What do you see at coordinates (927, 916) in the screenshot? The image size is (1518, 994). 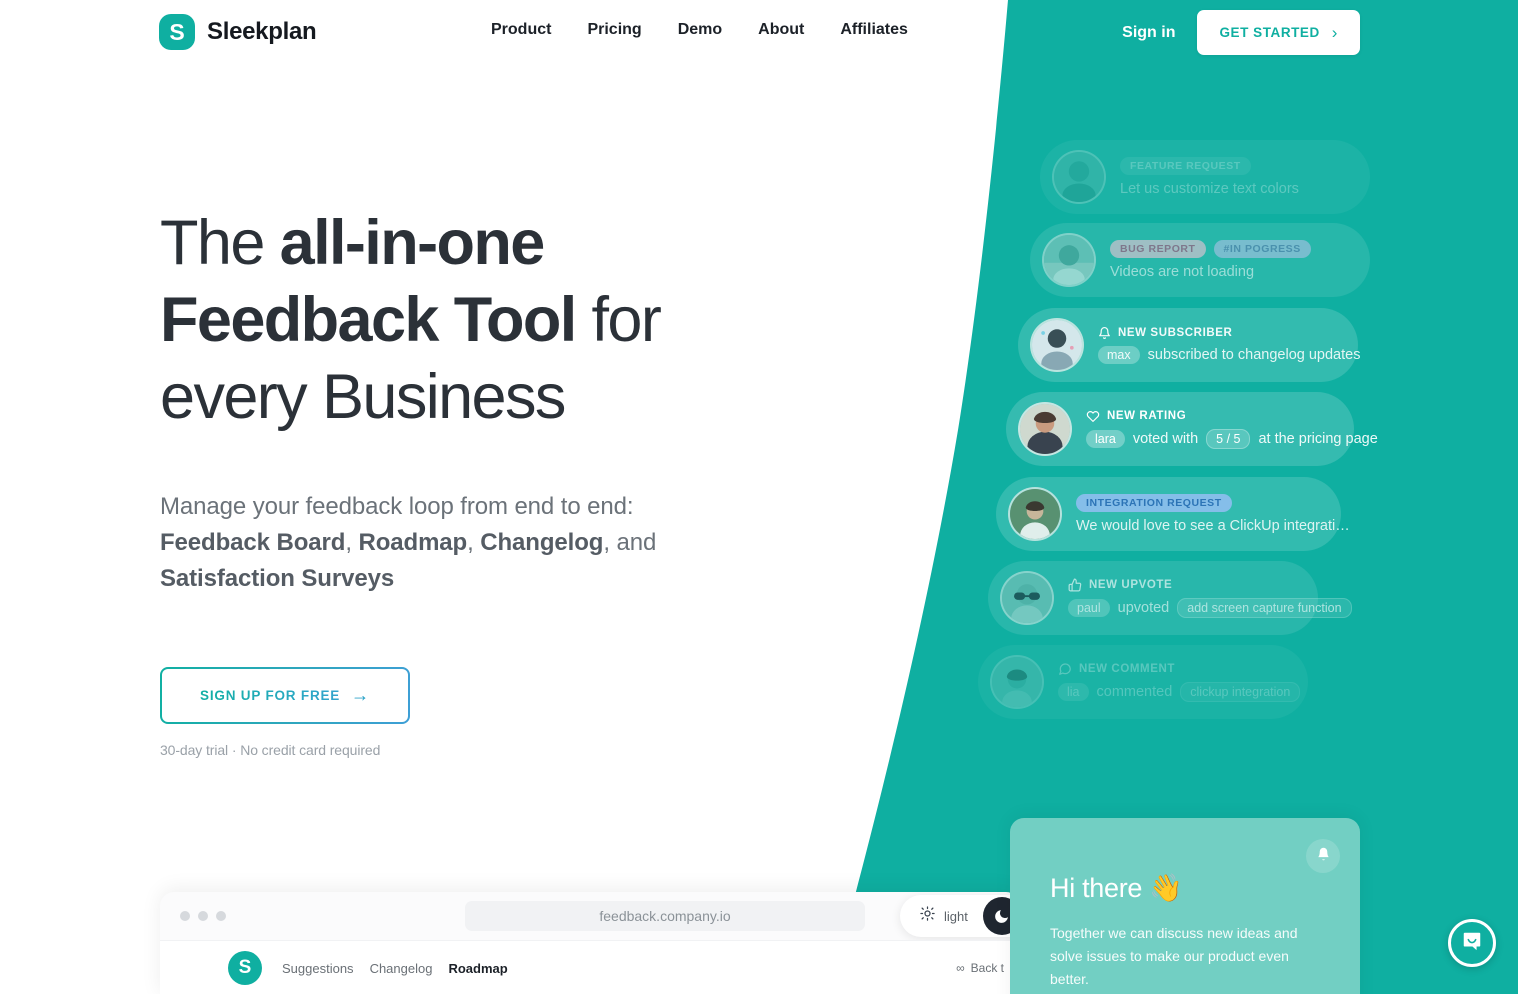 I see `sun-icon` at bounding box center [927, 916].